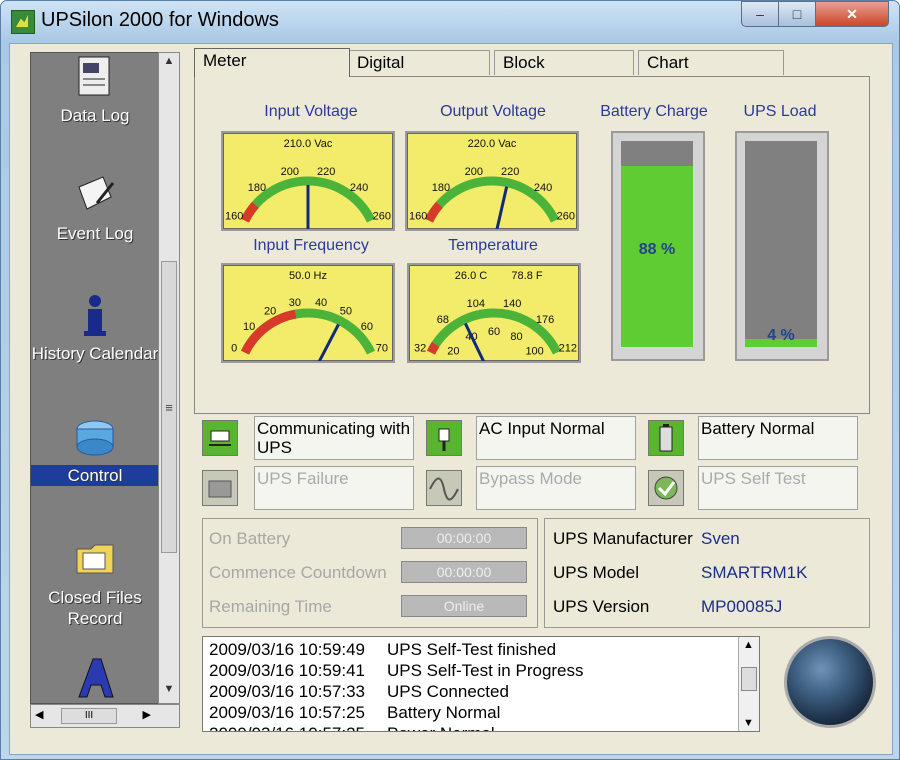 Image resolution: width=900 pixels, height=760 pixels. What do you see at coordinates (749, 679) in the screenshot?
I see `log-scroll-thumb` at bounding box center [749, 679].